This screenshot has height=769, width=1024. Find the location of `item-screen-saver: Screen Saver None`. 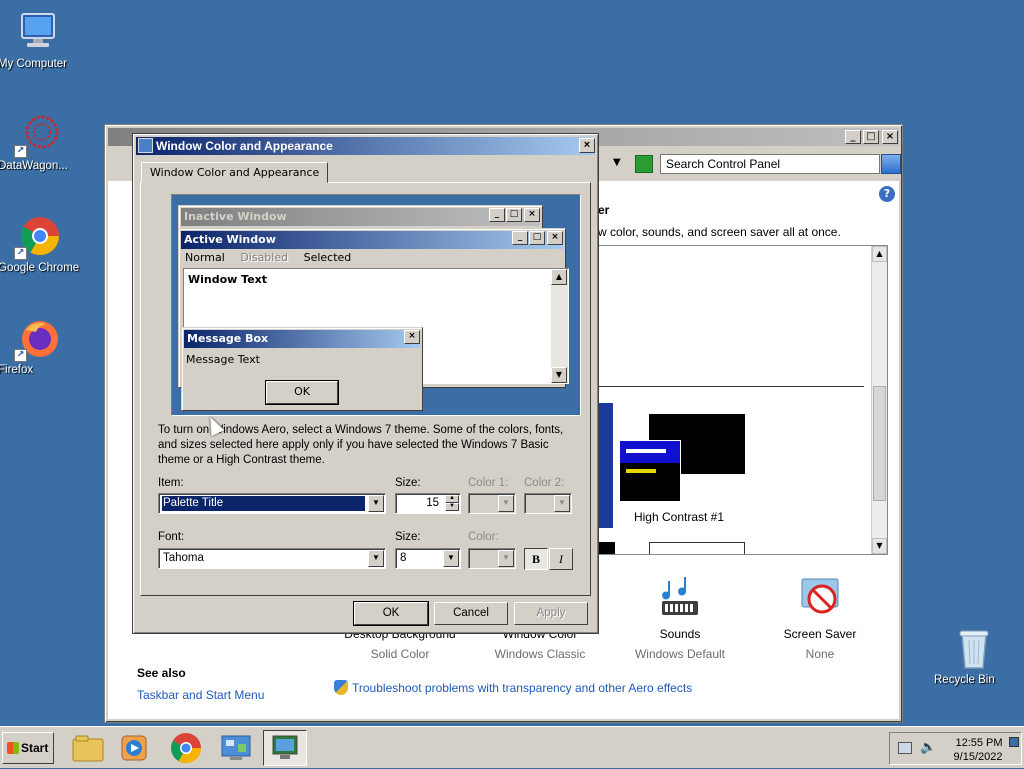

item-screen-saver: Screen Saver None is located at coordinates (820, 617).